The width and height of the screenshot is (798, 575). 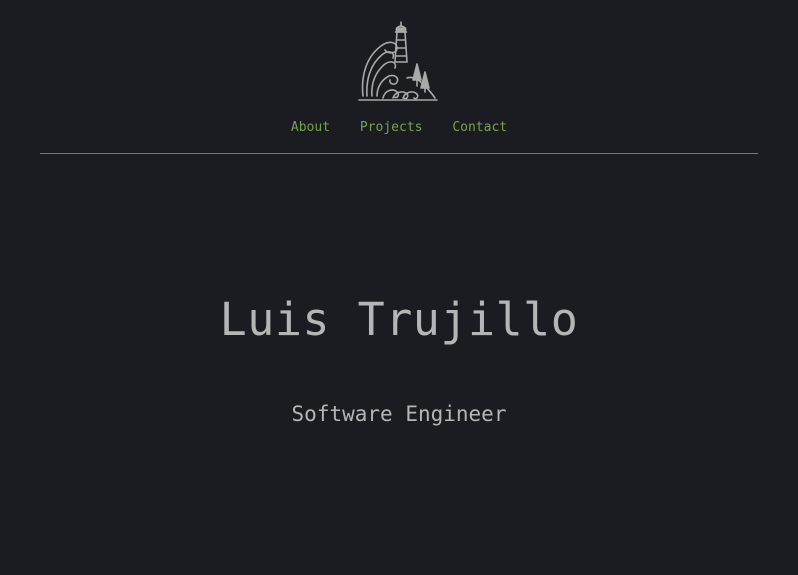 I want to click on lighthouse-waves-icon, so click(x=399, y=60).